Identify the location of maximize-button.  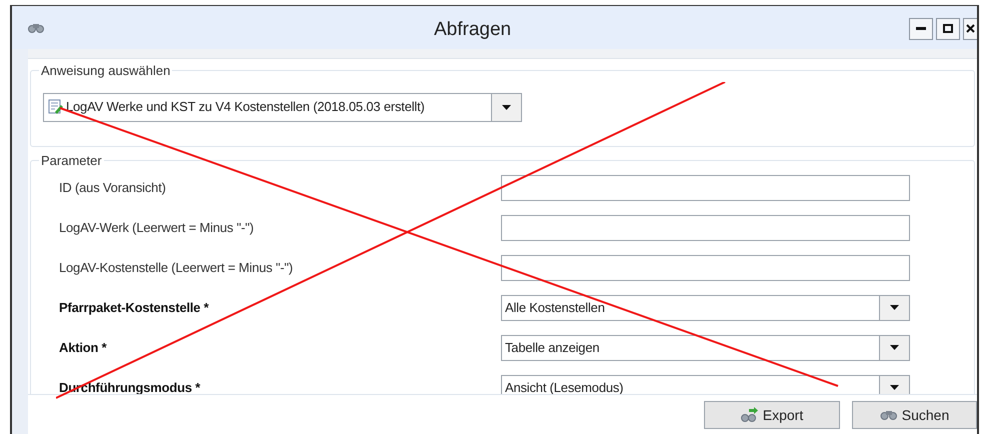
(948, 29).